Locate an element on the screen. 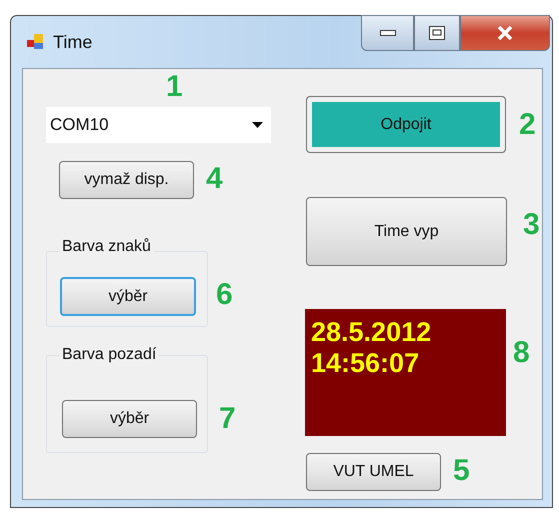 The image size is (559, 513). maximize-button is located at coordinates (437, 33).